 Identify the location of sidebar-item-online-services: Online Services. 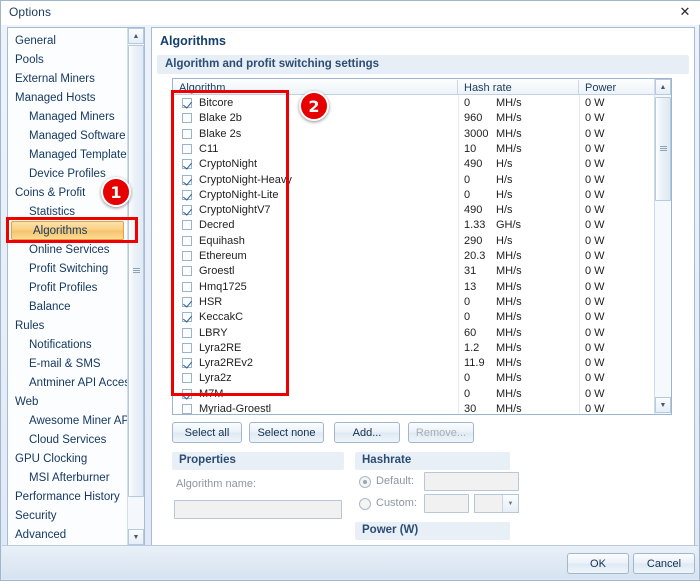
(66, 249).